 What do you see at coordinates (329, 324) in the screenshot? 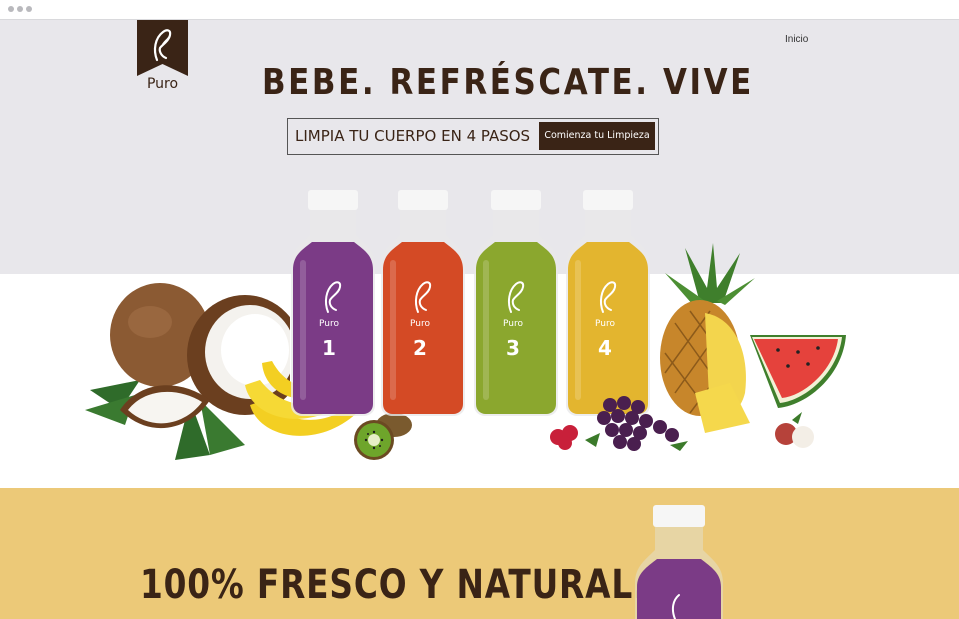
I see `bottle-1-brand: Puro` at bounding box center [329, 324].